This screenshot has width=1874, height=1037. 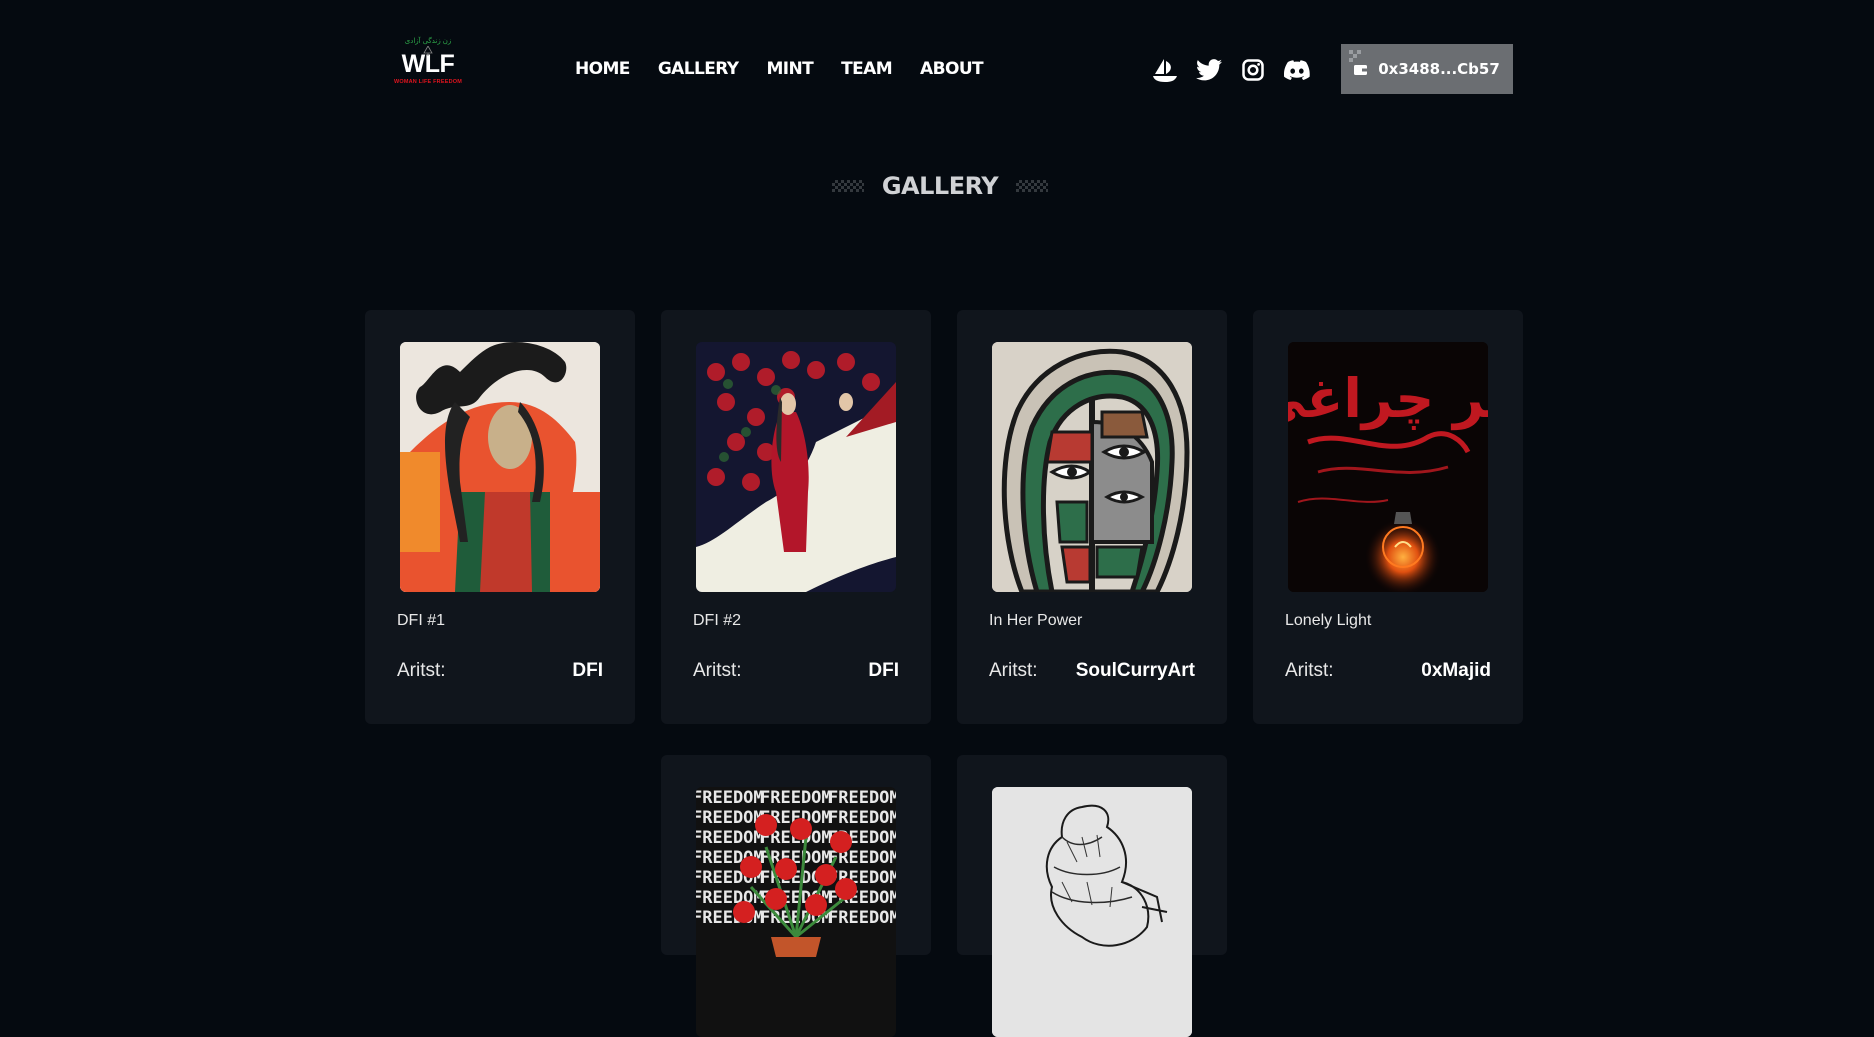 I want to click on gallery-card: DFI #1 Aritst: DFI, so click(x=500, y=517).